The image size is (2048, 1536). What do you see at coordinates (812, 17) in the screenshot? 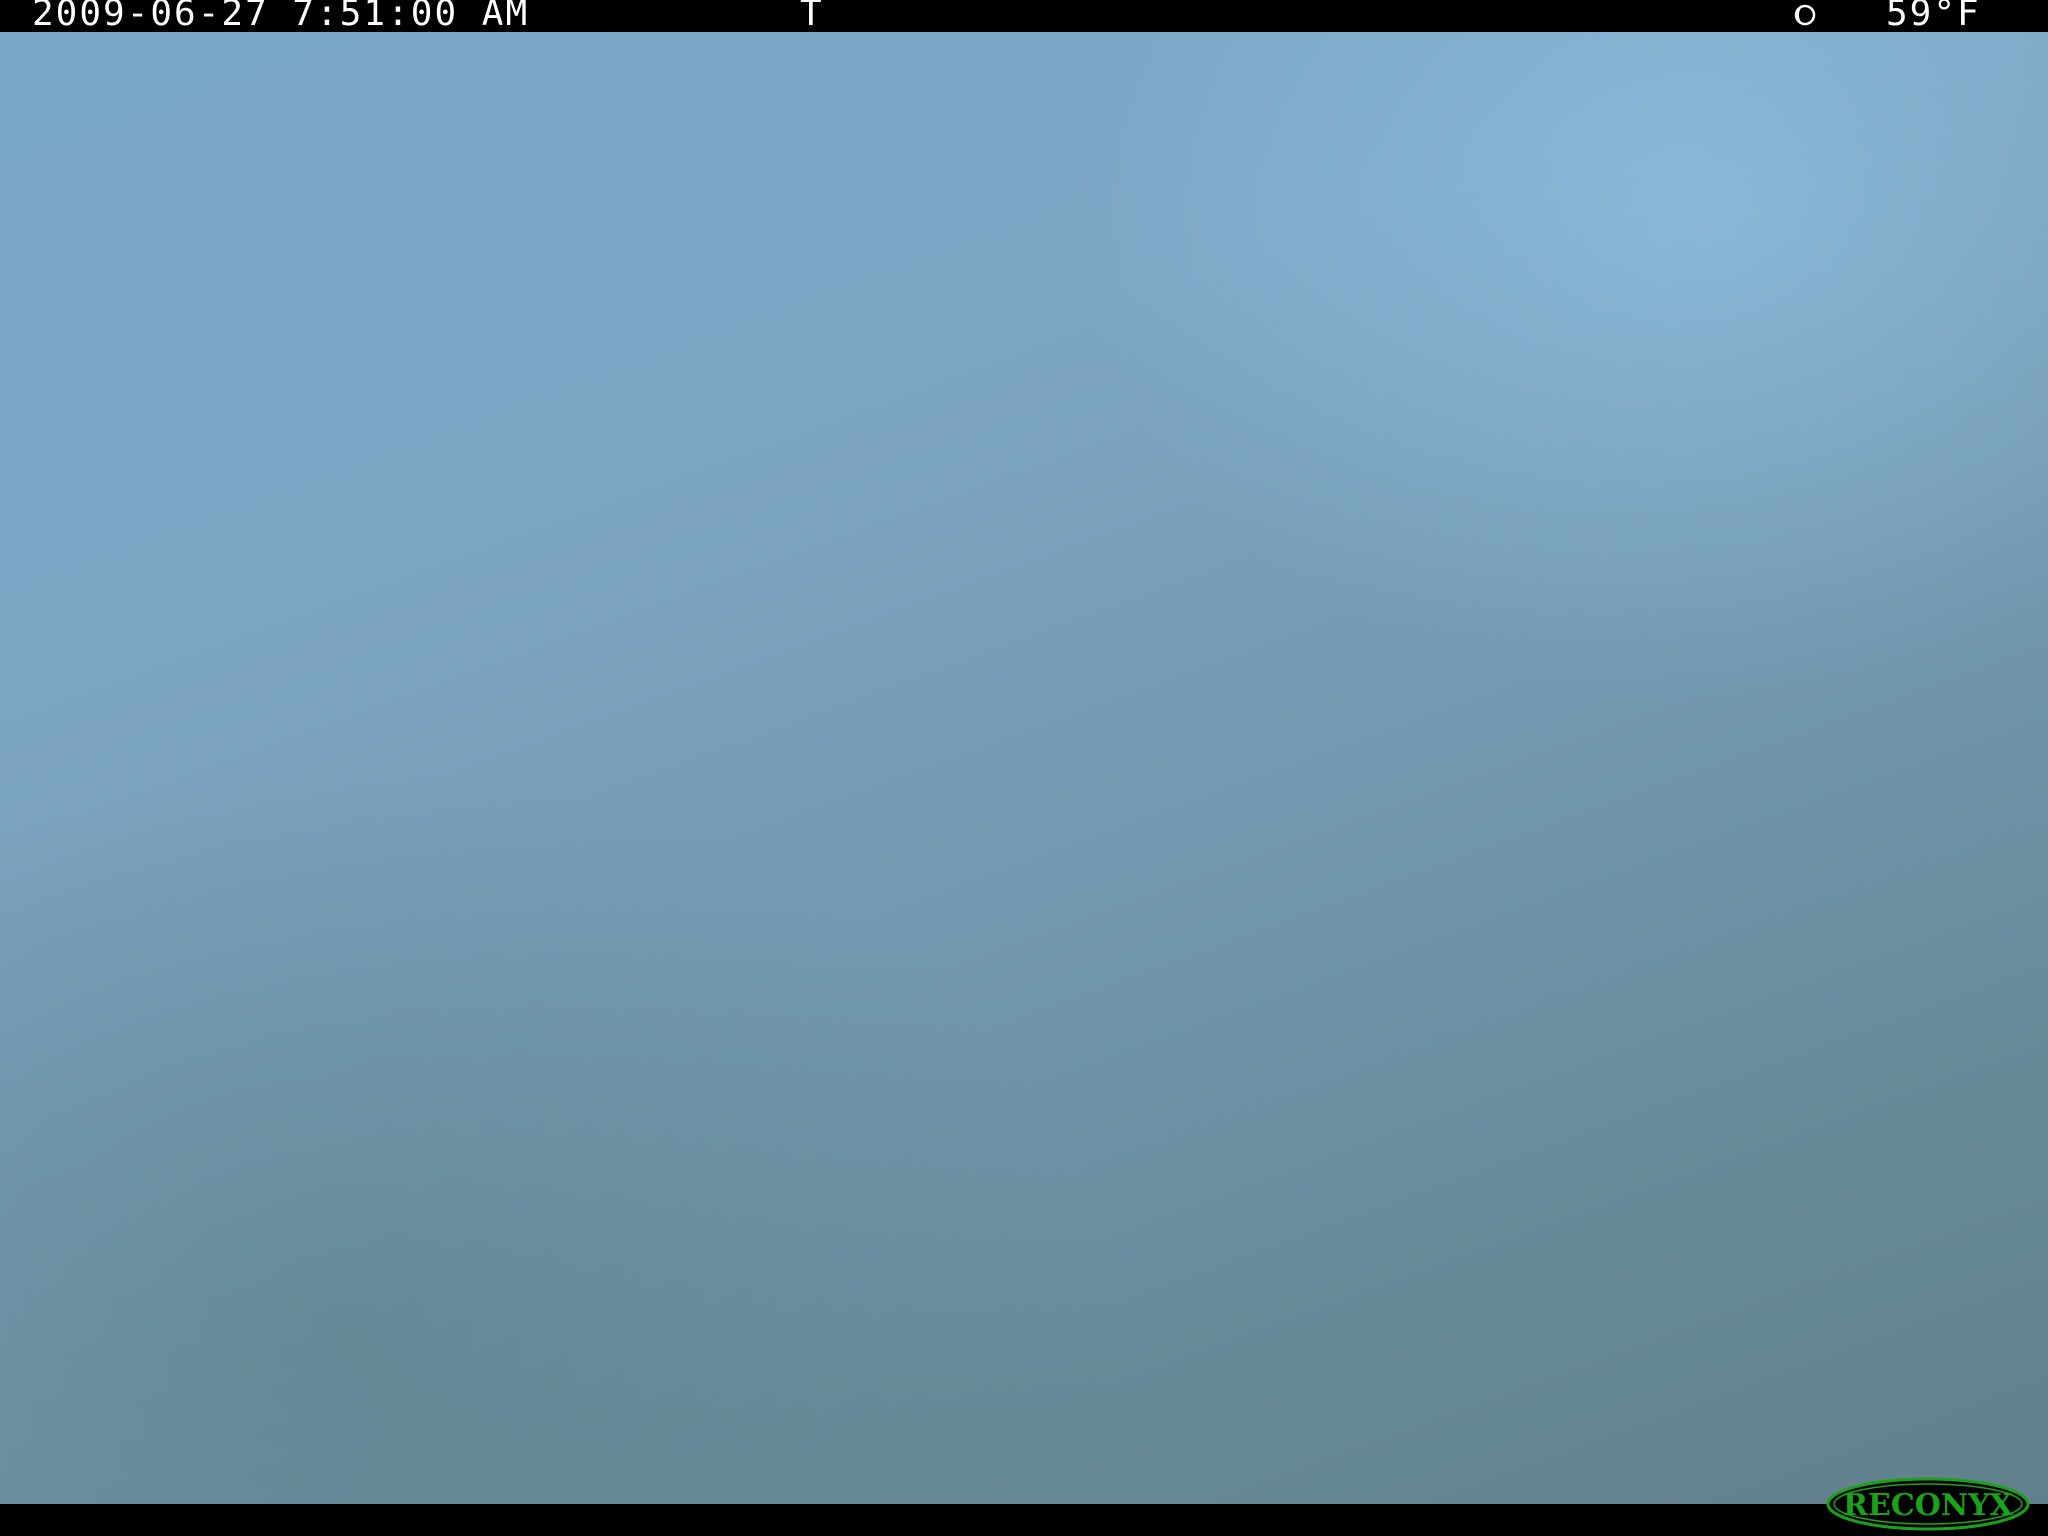
I see `trigger-code-label: T` at bounding box center [812, 17].